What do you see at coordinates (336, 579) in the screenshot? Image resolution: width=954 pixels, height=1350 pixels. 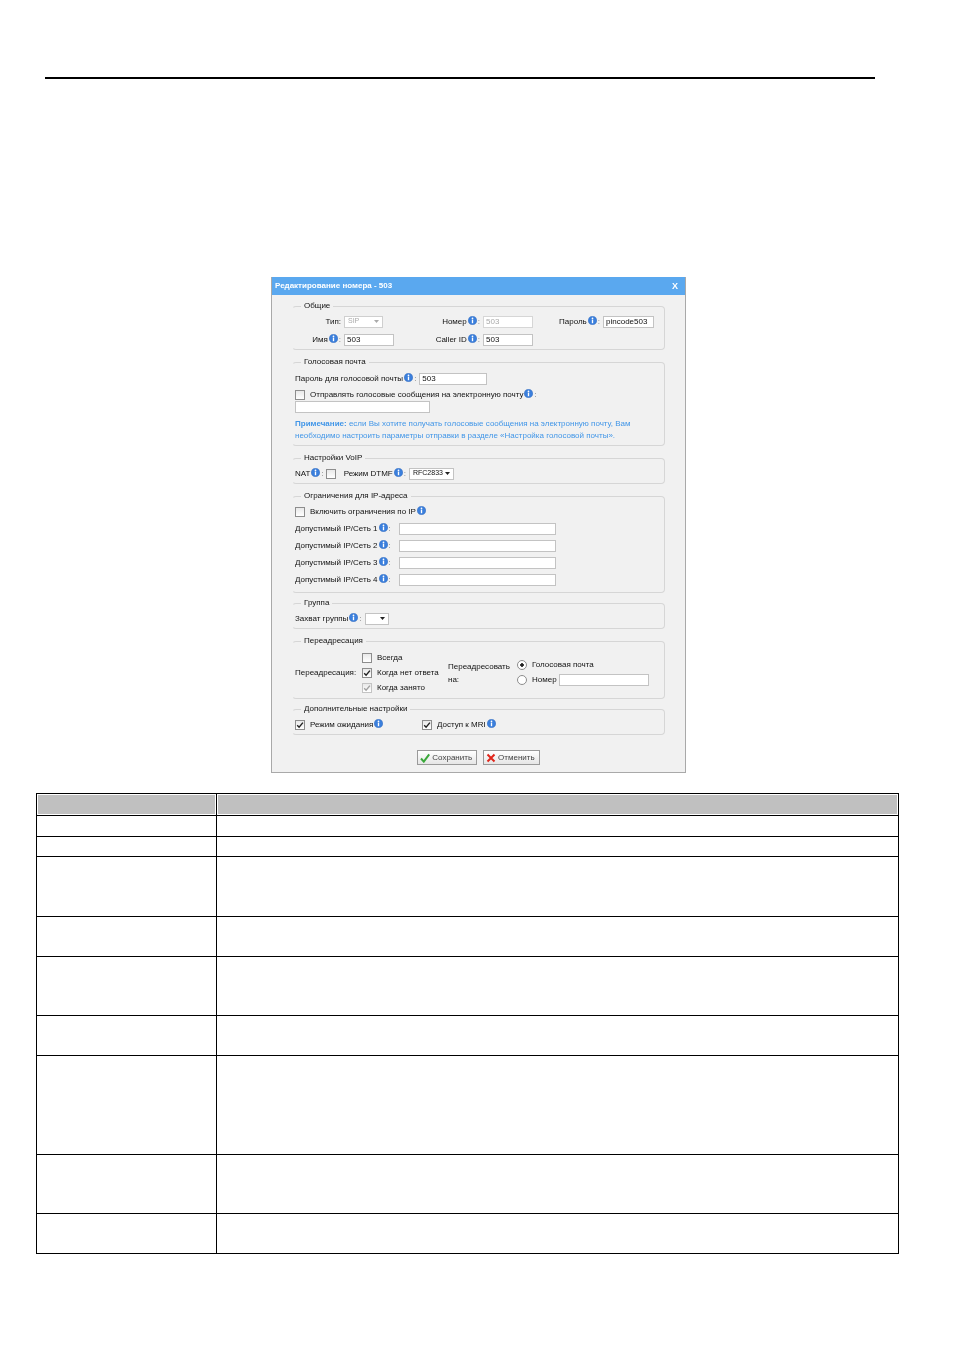 I see `field-label: Допустимый IP/Сеть 4` at bounding box center [336, 579].